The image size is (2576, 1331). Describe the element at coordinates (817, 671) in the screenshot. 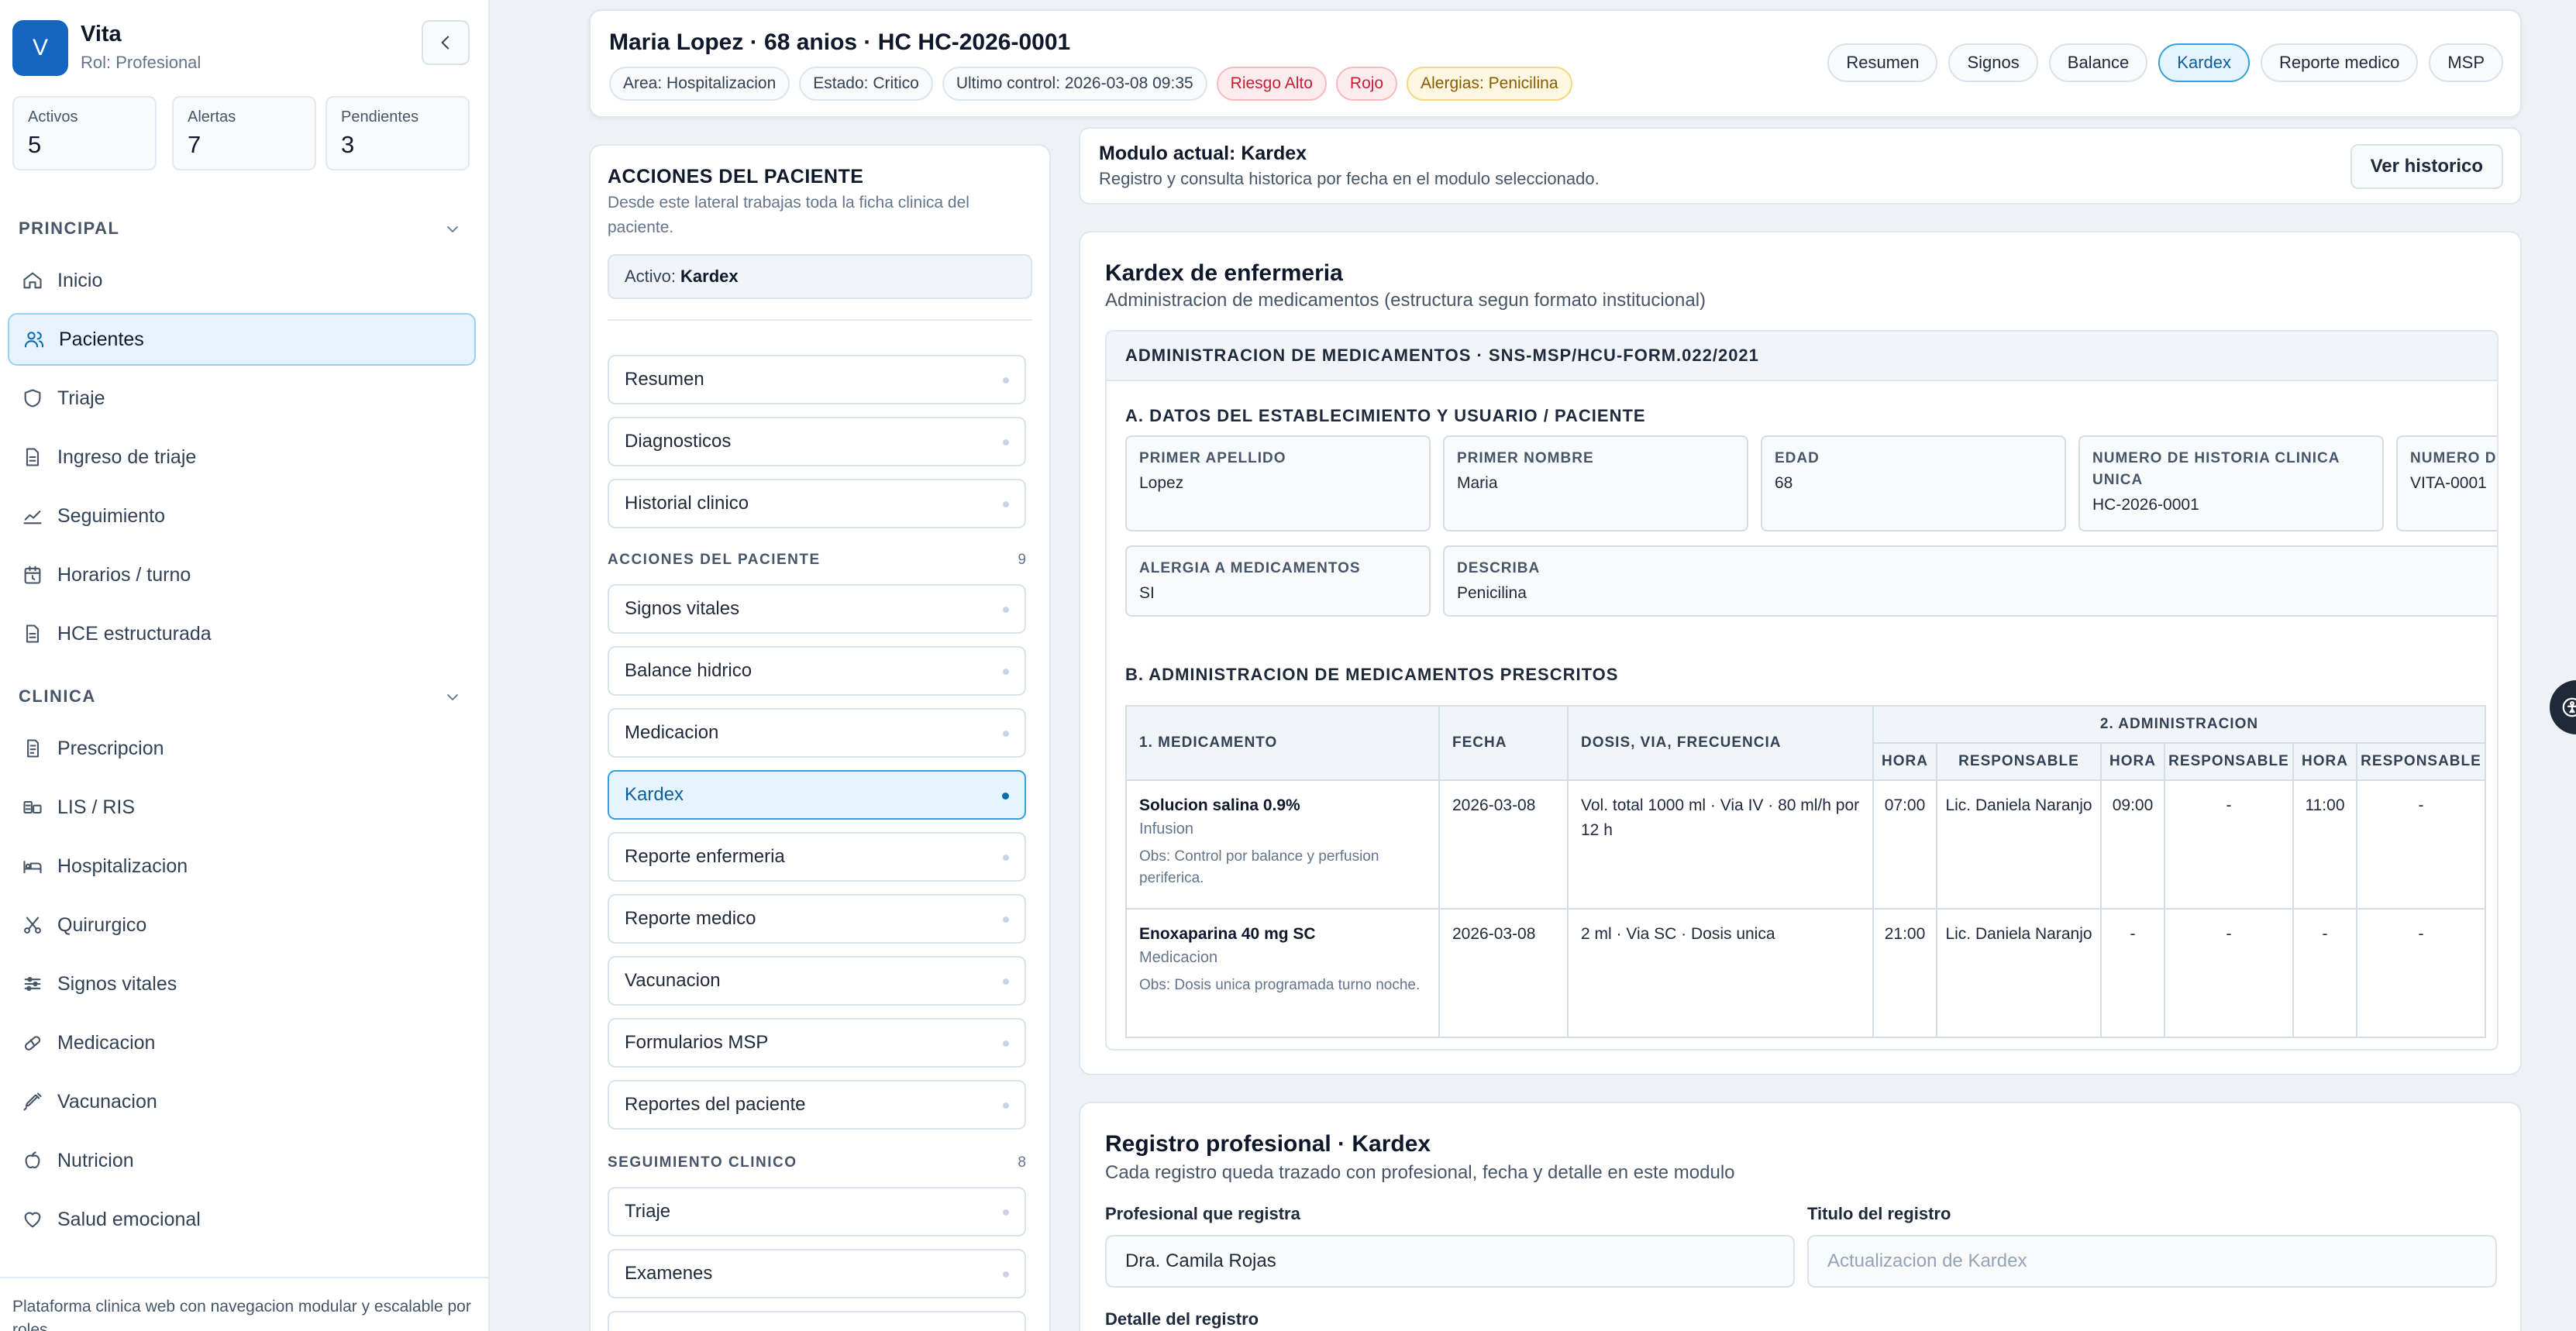

I see `action-item-balance-hidrico: Balance hidrico` at that location.